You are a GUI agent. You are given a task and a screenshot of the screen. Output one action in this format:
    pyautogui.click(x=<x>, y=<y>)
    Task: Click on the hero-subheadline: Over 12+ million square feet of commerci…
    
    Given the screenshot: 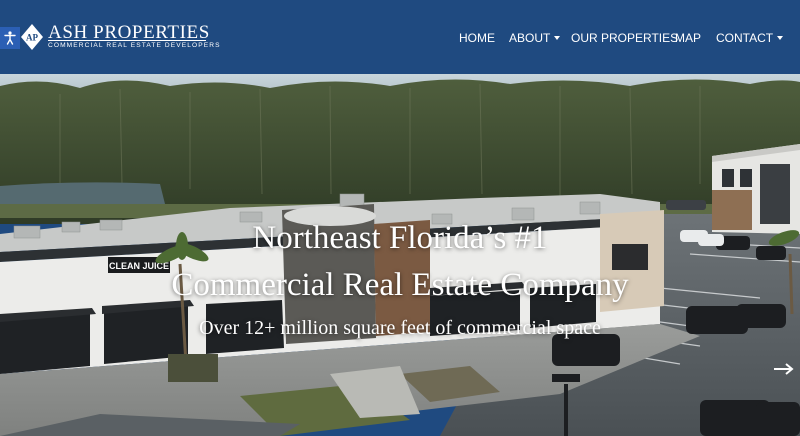 What is the action you would take?
    pyautogui.click(x=400, y=328)
    